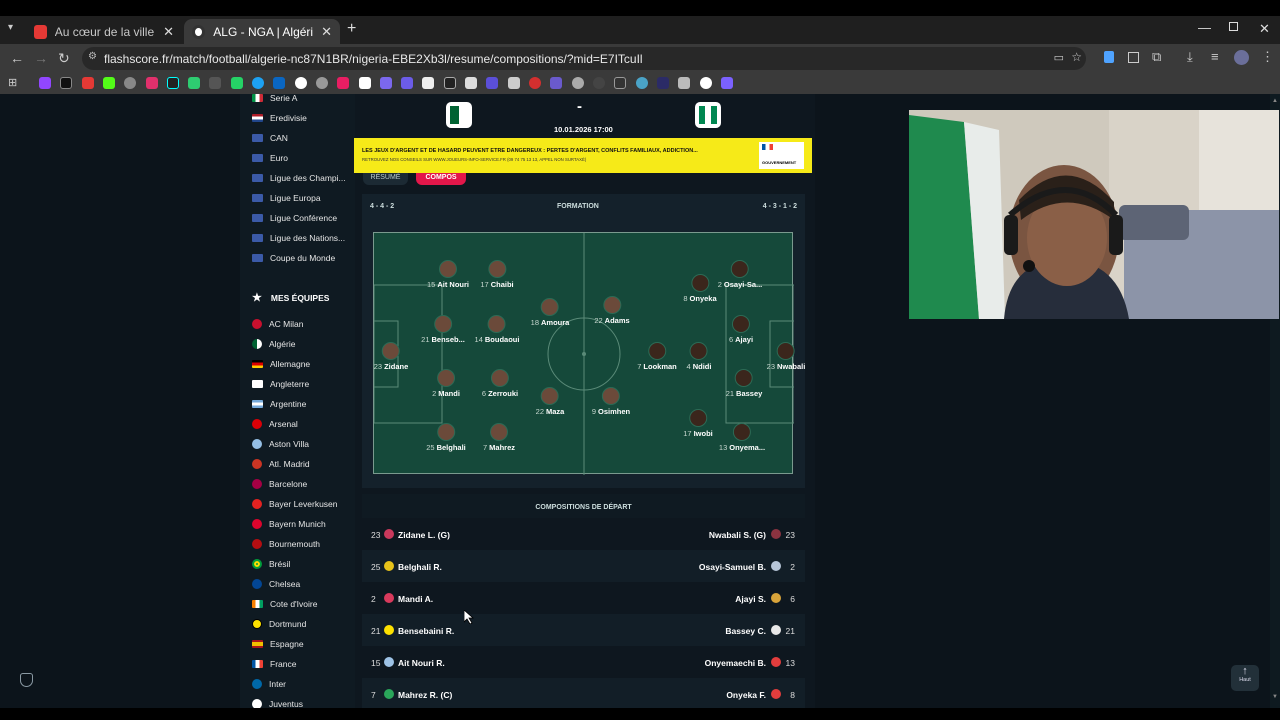 This screenshot has height=720, width=1280. What do you see at coordinates (1245, 678) in the screenshot?
I see `back-to-top-button: ↑ Haut` at bounding box center [1245, 678].